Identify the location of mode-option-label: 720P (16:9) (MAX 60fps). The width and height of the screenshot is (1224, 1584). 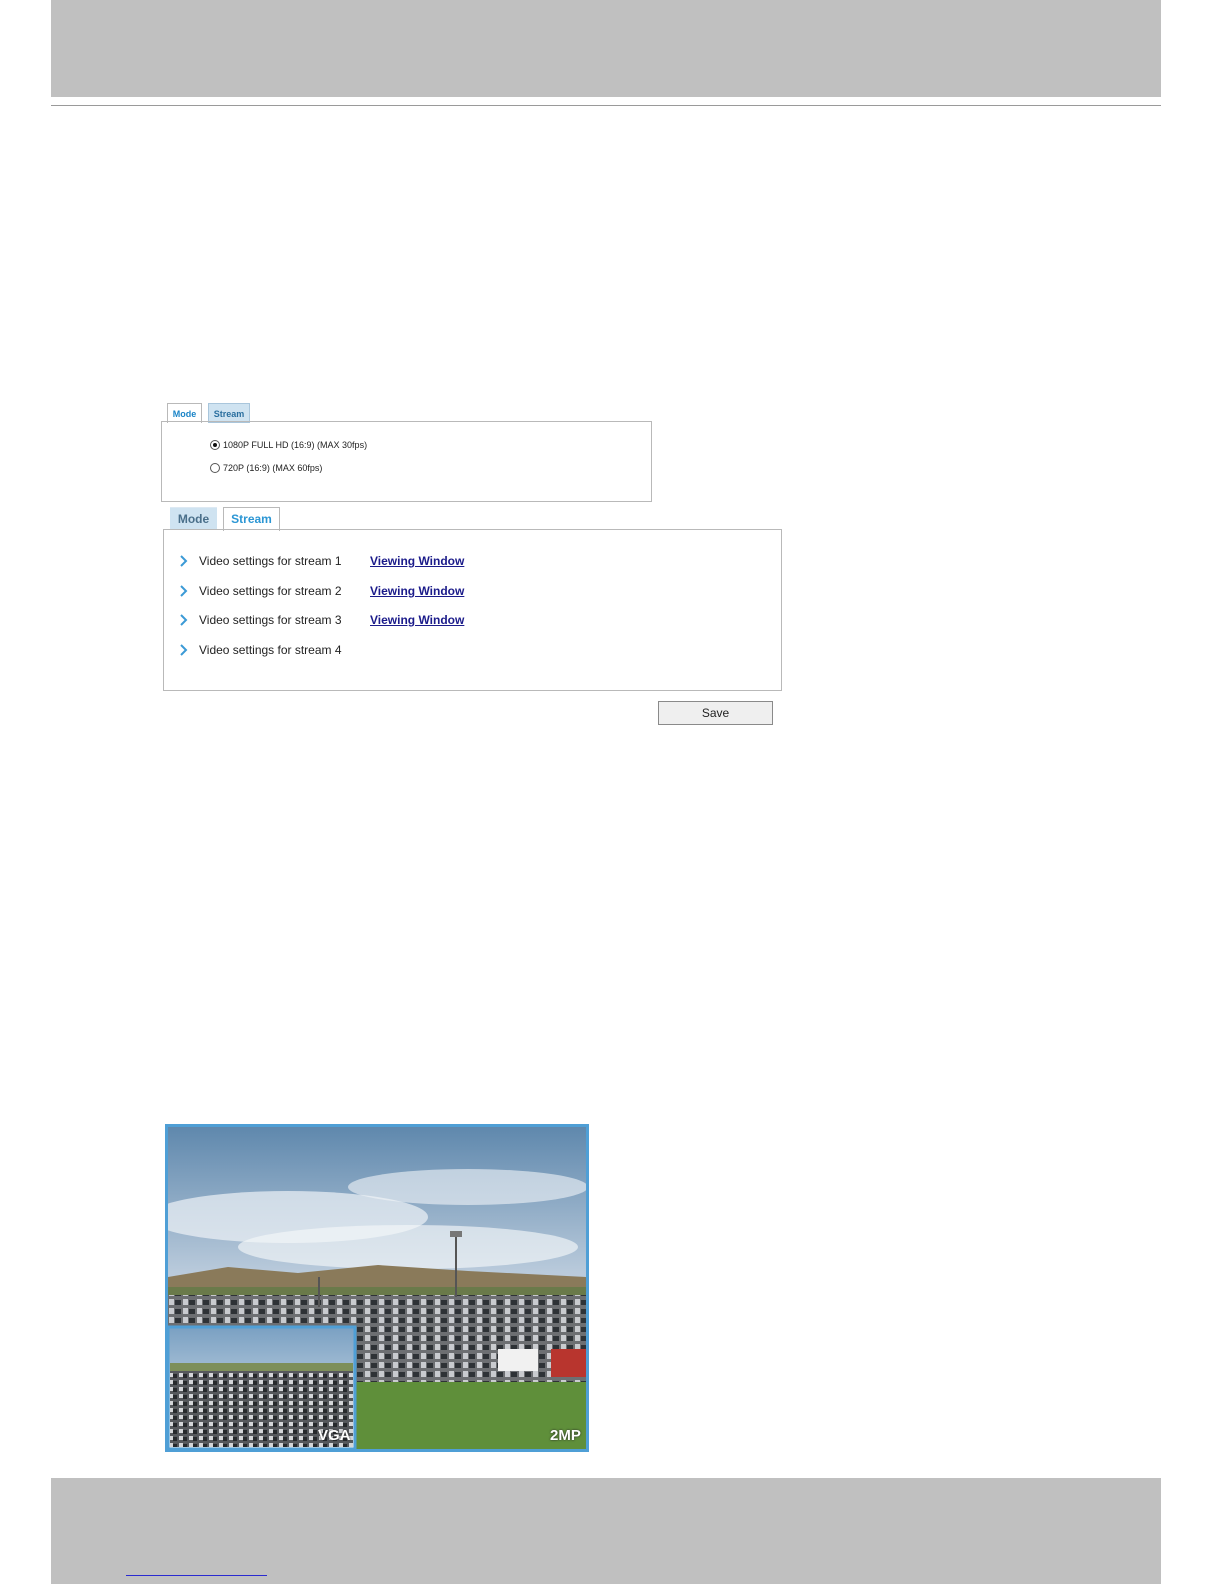
(273, 468).